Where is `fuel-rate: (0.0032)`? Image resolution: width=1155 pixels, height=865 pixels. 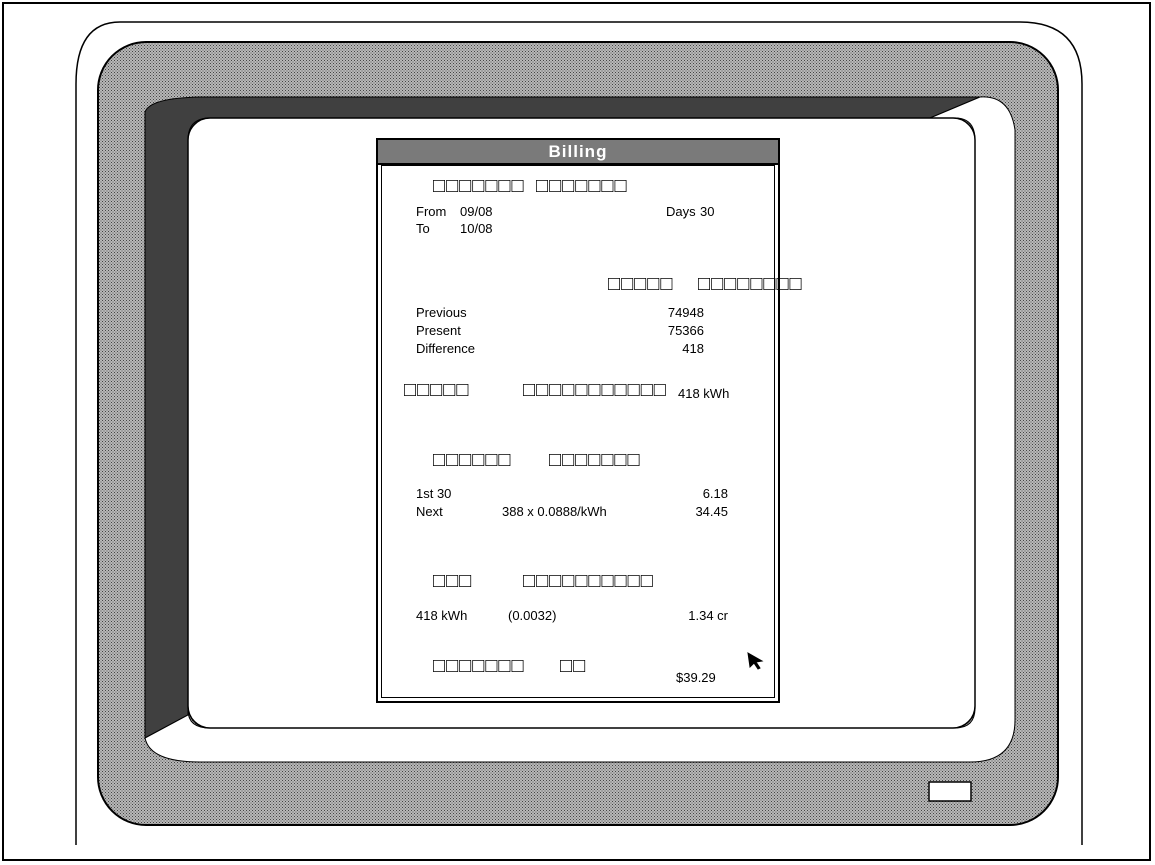
fuel-rate: (0.0032) is located at coordinates (532, 615).